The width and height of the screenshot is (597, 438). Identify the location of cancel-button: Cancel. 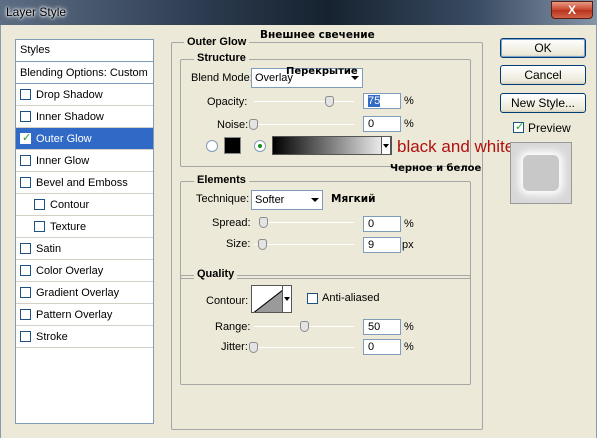
(543, 75).